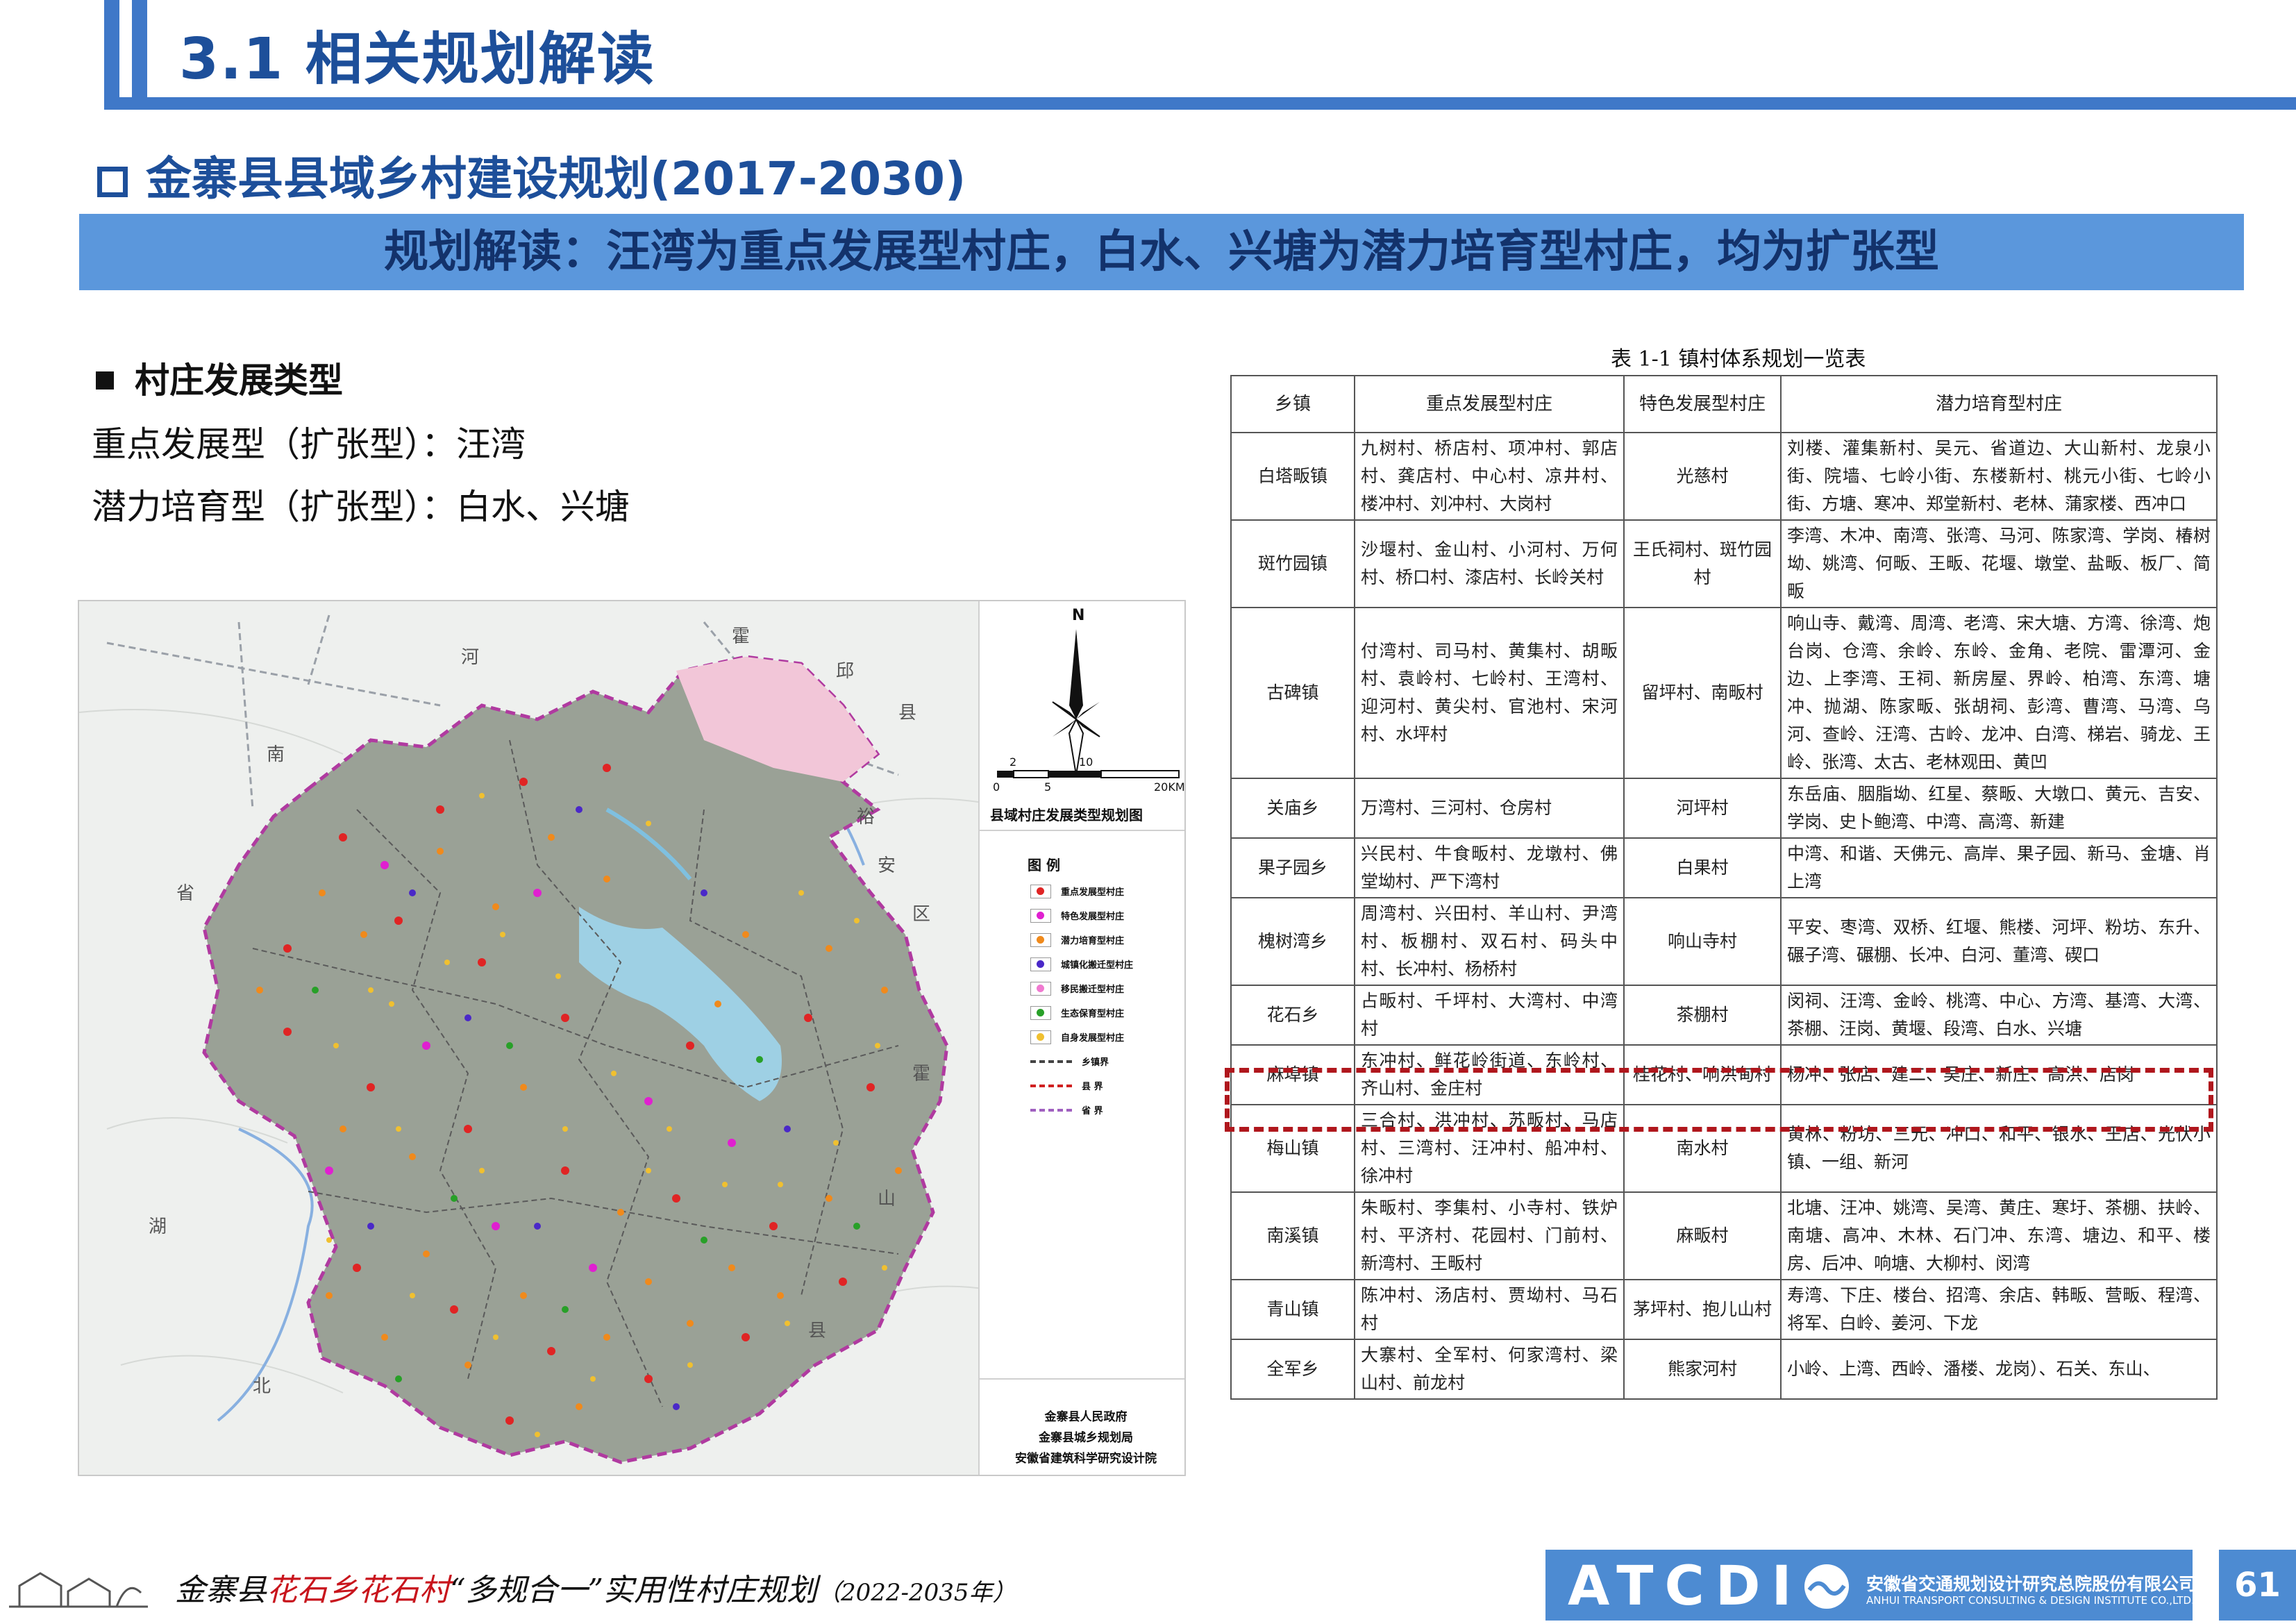  What do you see at coordinates (309, 444) in the screenshot?
I see `key-development-line: 重点发展型（扩张型）：汪湾` at bounding box center [309, 444].